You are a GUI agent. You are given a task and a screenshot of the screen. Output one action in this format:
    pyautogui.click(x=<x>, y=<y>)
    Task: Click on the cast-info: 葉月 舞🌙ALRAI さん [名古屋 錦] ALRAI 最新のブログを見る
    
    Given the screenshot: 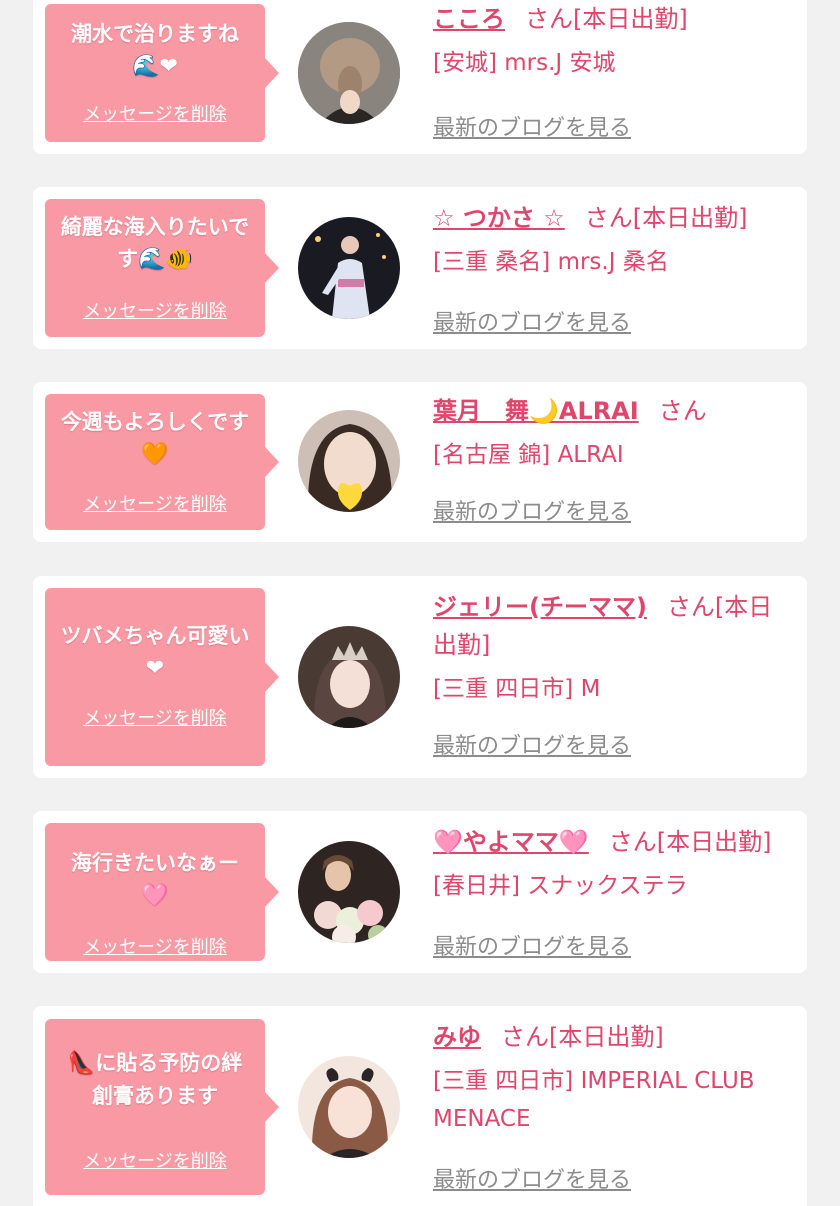 What is the action you would take?
    pyautogui.click(x=613, y=458)
    